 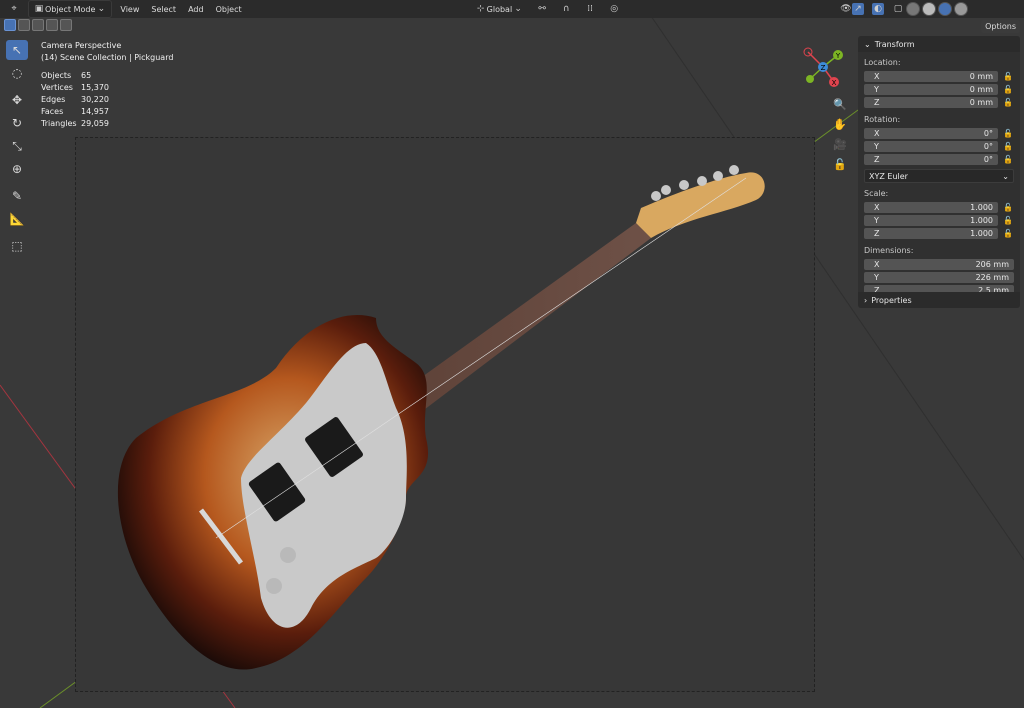 What do you see at coordinates (52, 25) in the screenshot?
I see `select-invert-icon` at bounding box center [52, 25].